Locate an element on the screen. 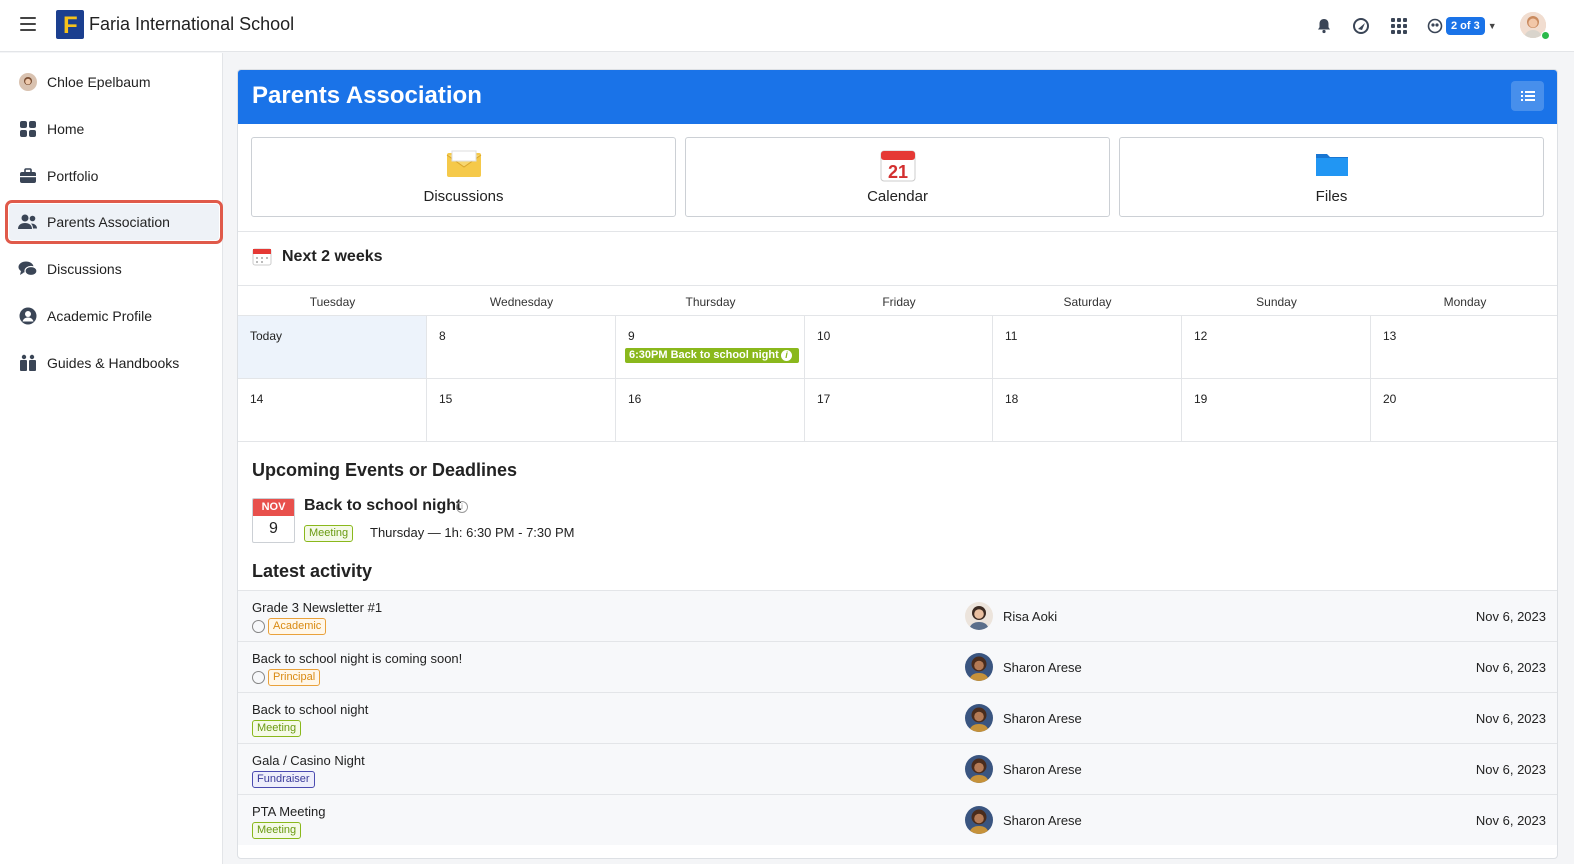 This screenshot has height=864, width=1574. users-icon is located at coordinates (28, 222).